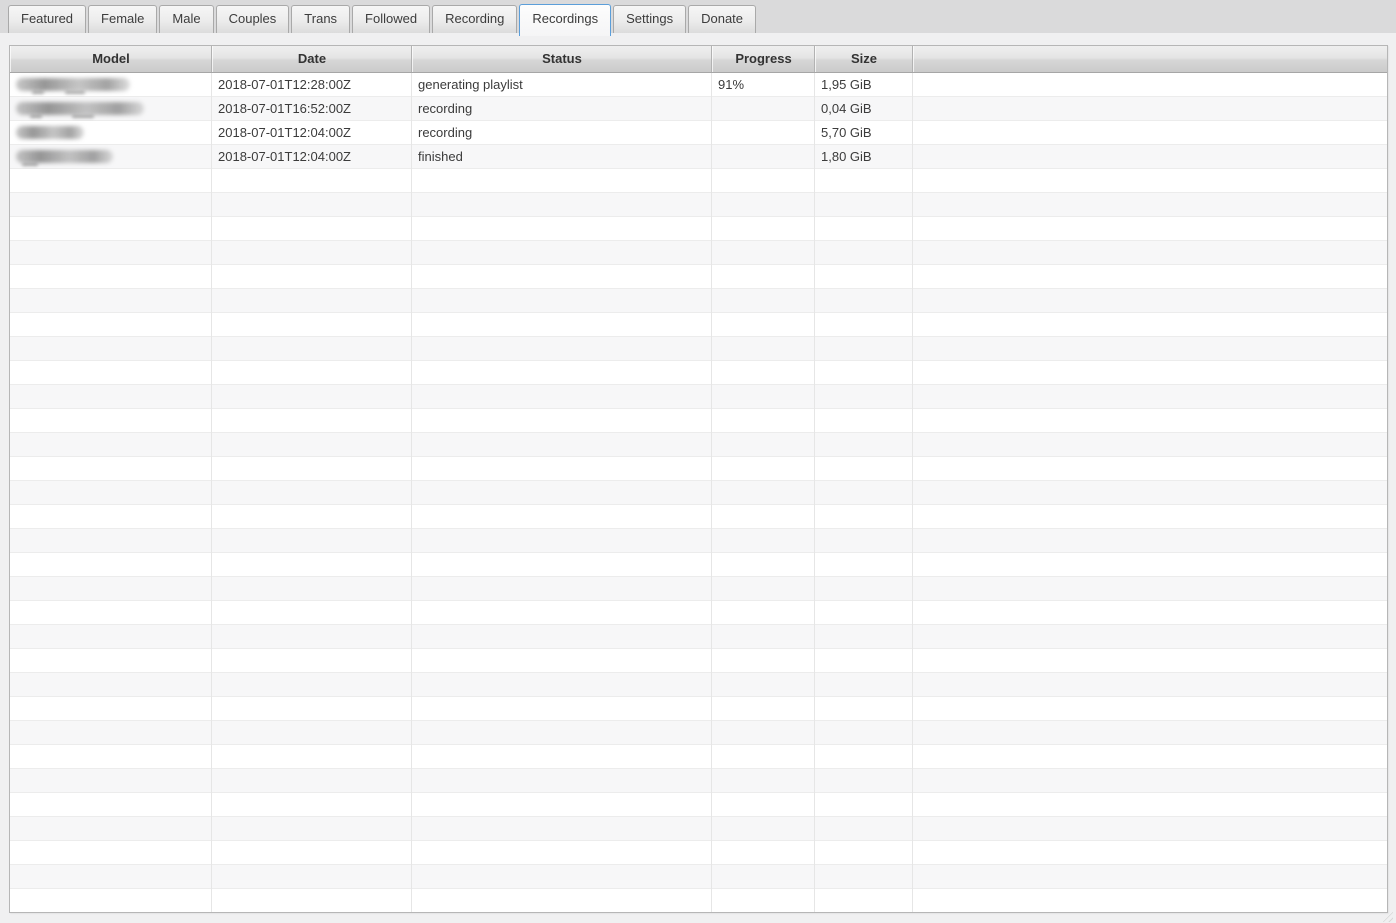 The height and width of the screenshot is (923, 1396). What do you see at coordinates (763, 59) in the screenshot?
I see `column-header-progress: Progress` at bounding box center [763, 59].